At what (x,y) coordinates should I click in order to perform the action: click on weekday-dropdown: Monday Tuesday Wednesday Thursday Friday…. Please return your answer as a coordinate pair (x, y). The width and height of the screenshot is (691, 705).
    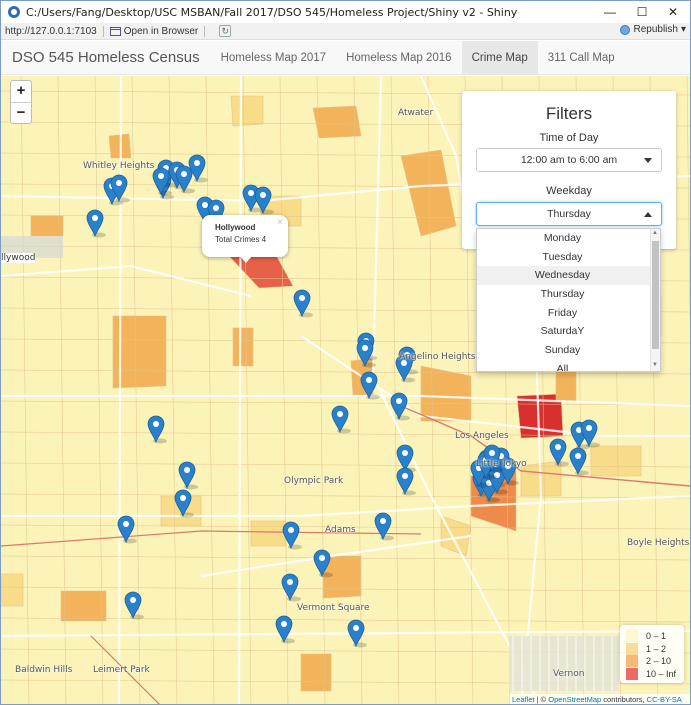
    Looking at the image, I should click on (568, 300).